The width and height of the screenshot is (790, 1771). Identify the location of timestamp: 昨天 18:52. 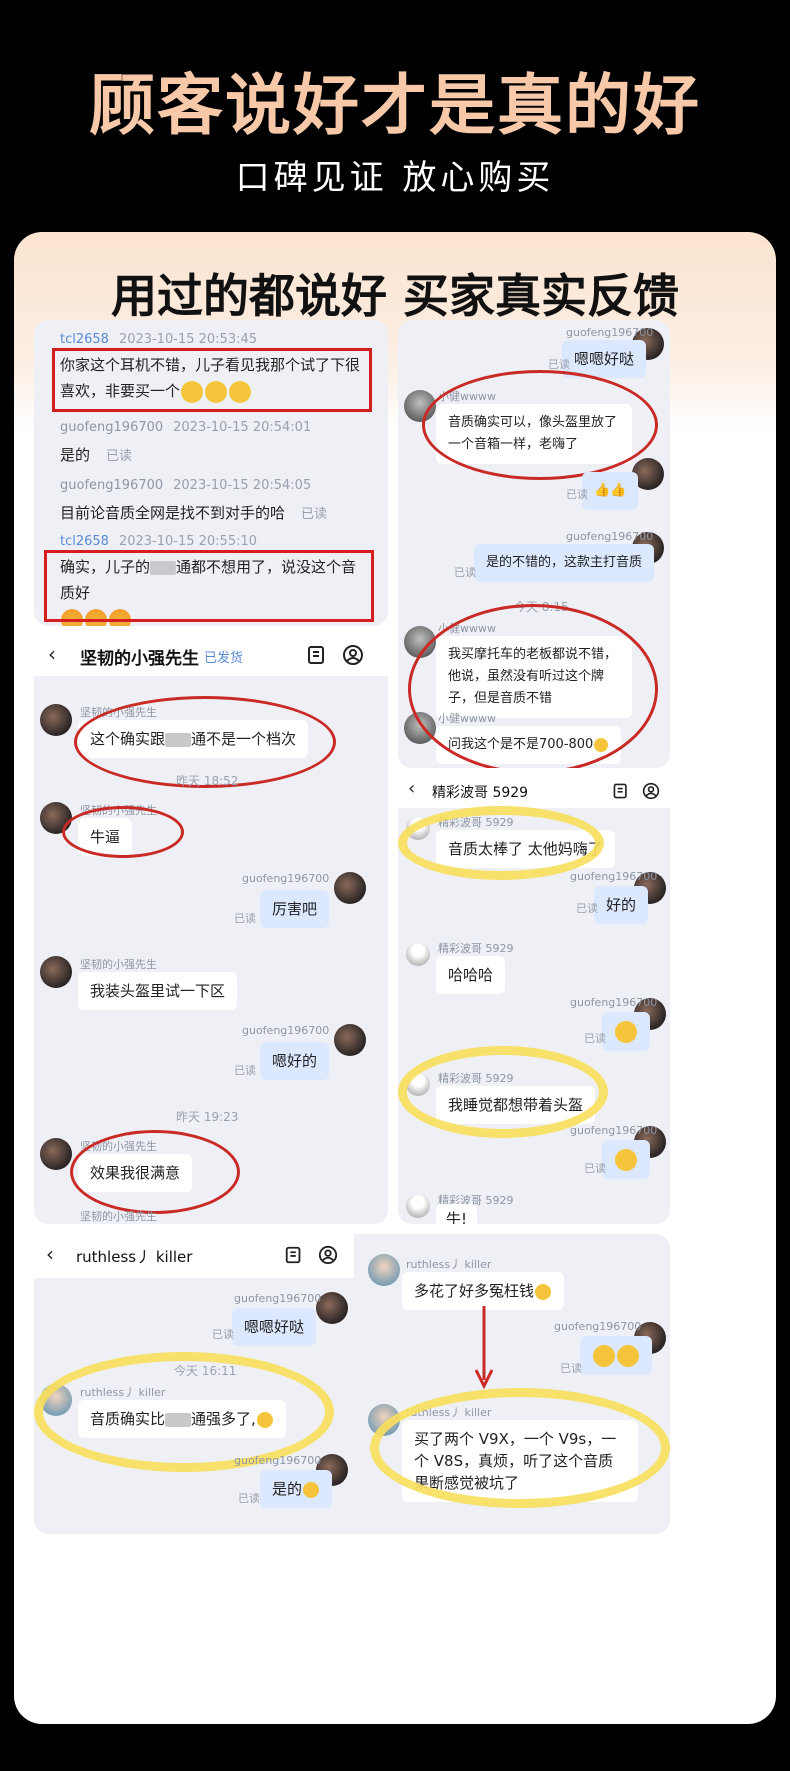
(207, 781).